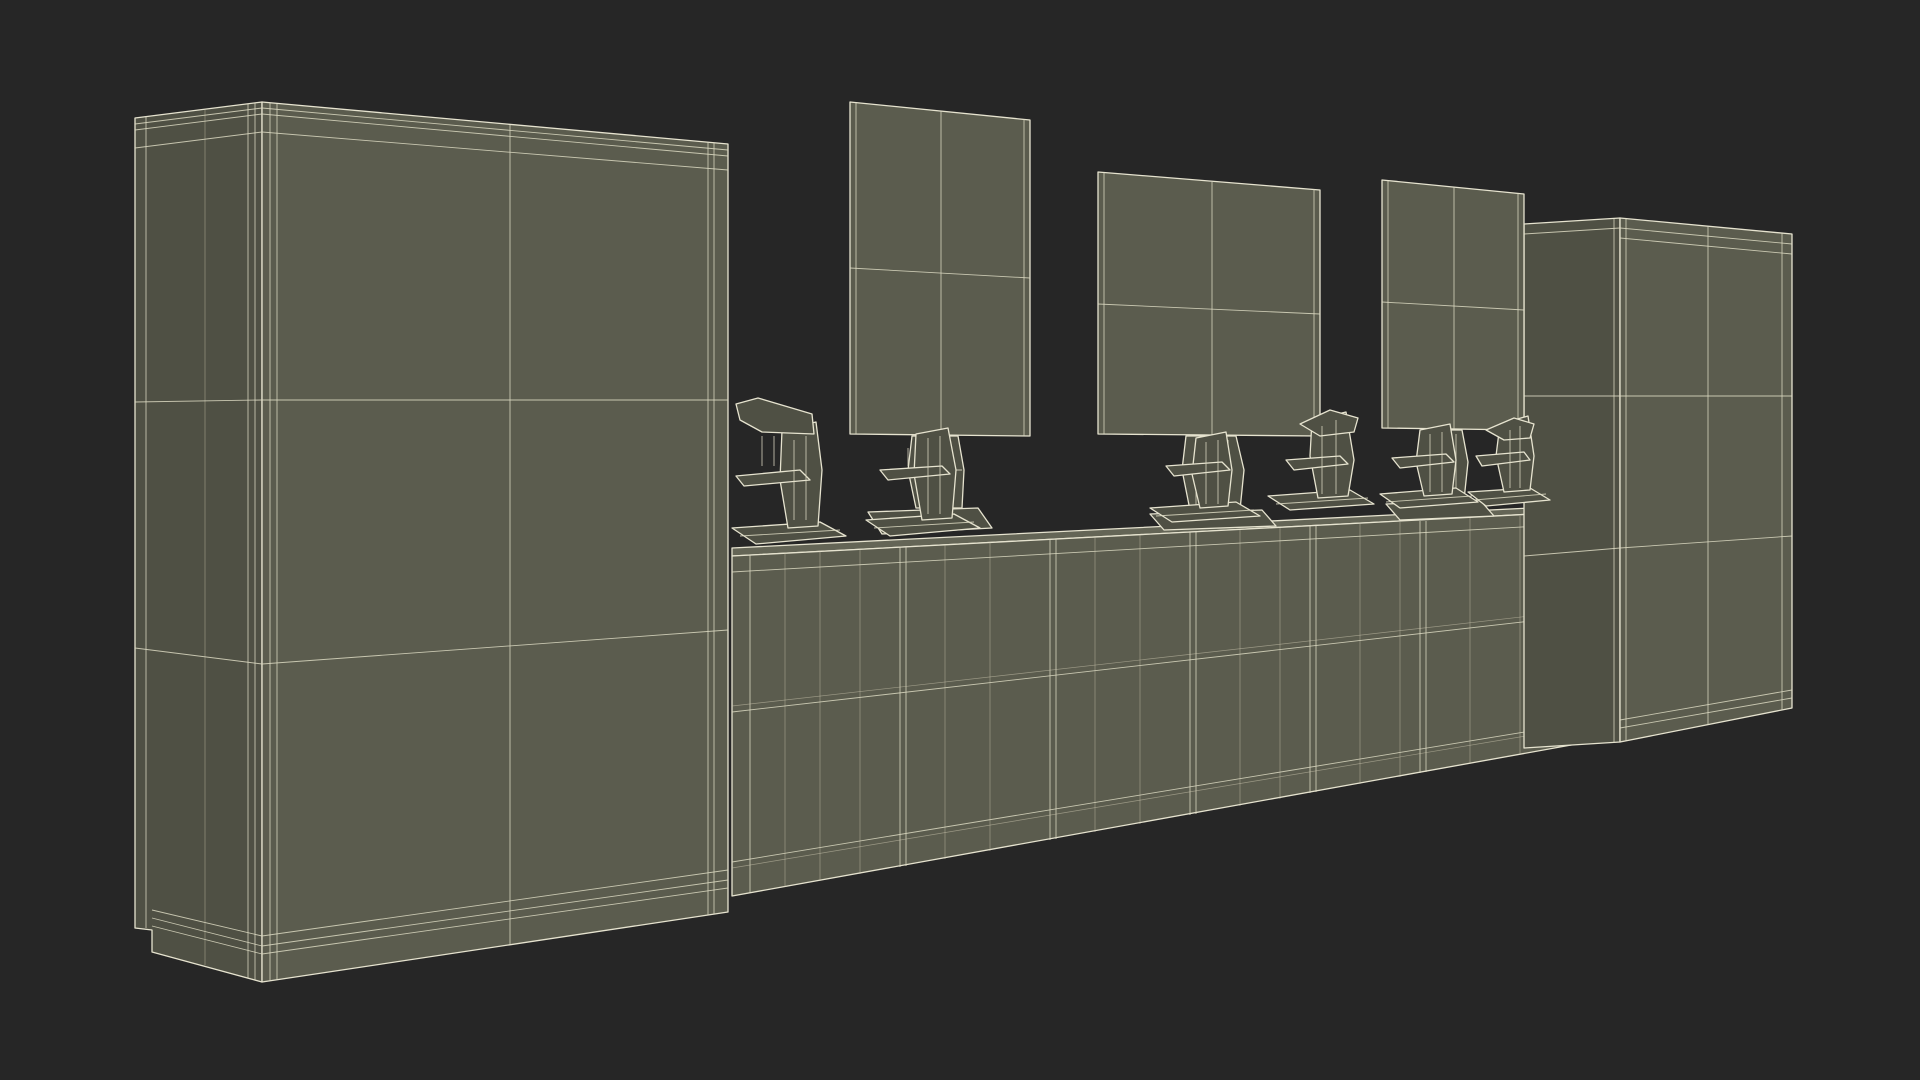 This screenshot has height=1080, width=1920. What do you see at coordinates (1706, 480) in the screenshot?
I see `cabinet-right-front` at bounding box center [1706, 480].